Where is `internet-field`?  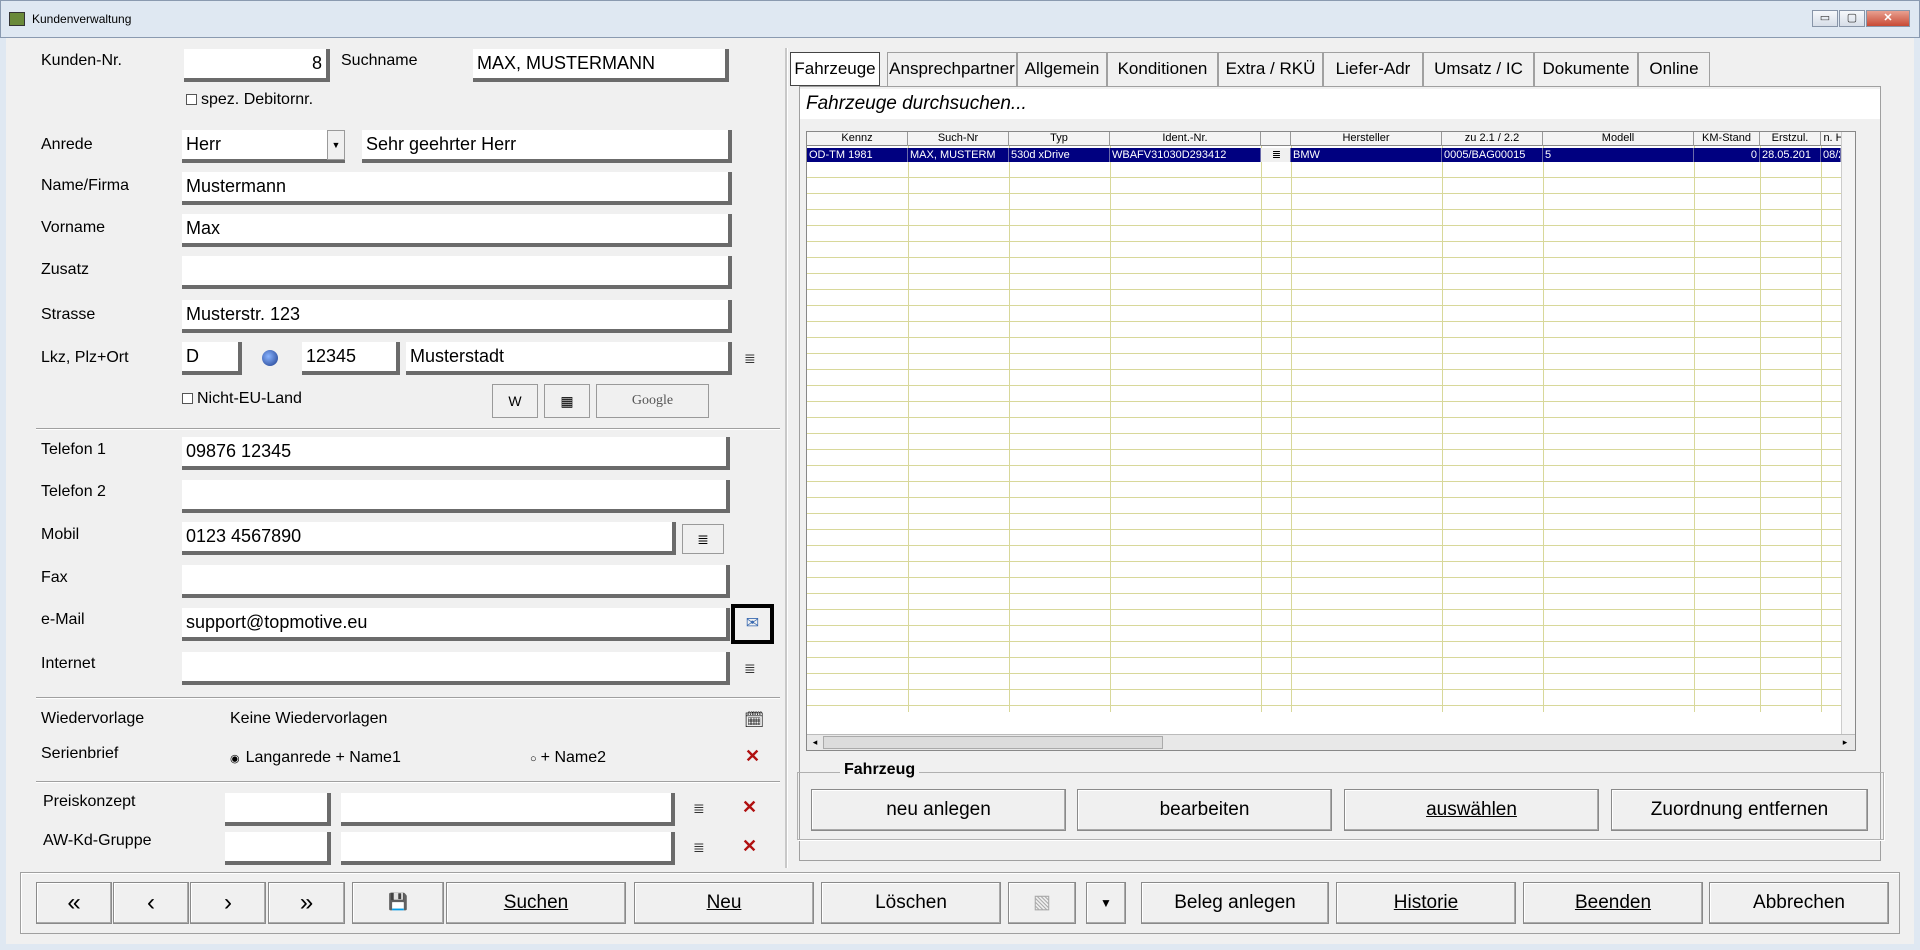 internet-field is located at coordinates (456, 668).